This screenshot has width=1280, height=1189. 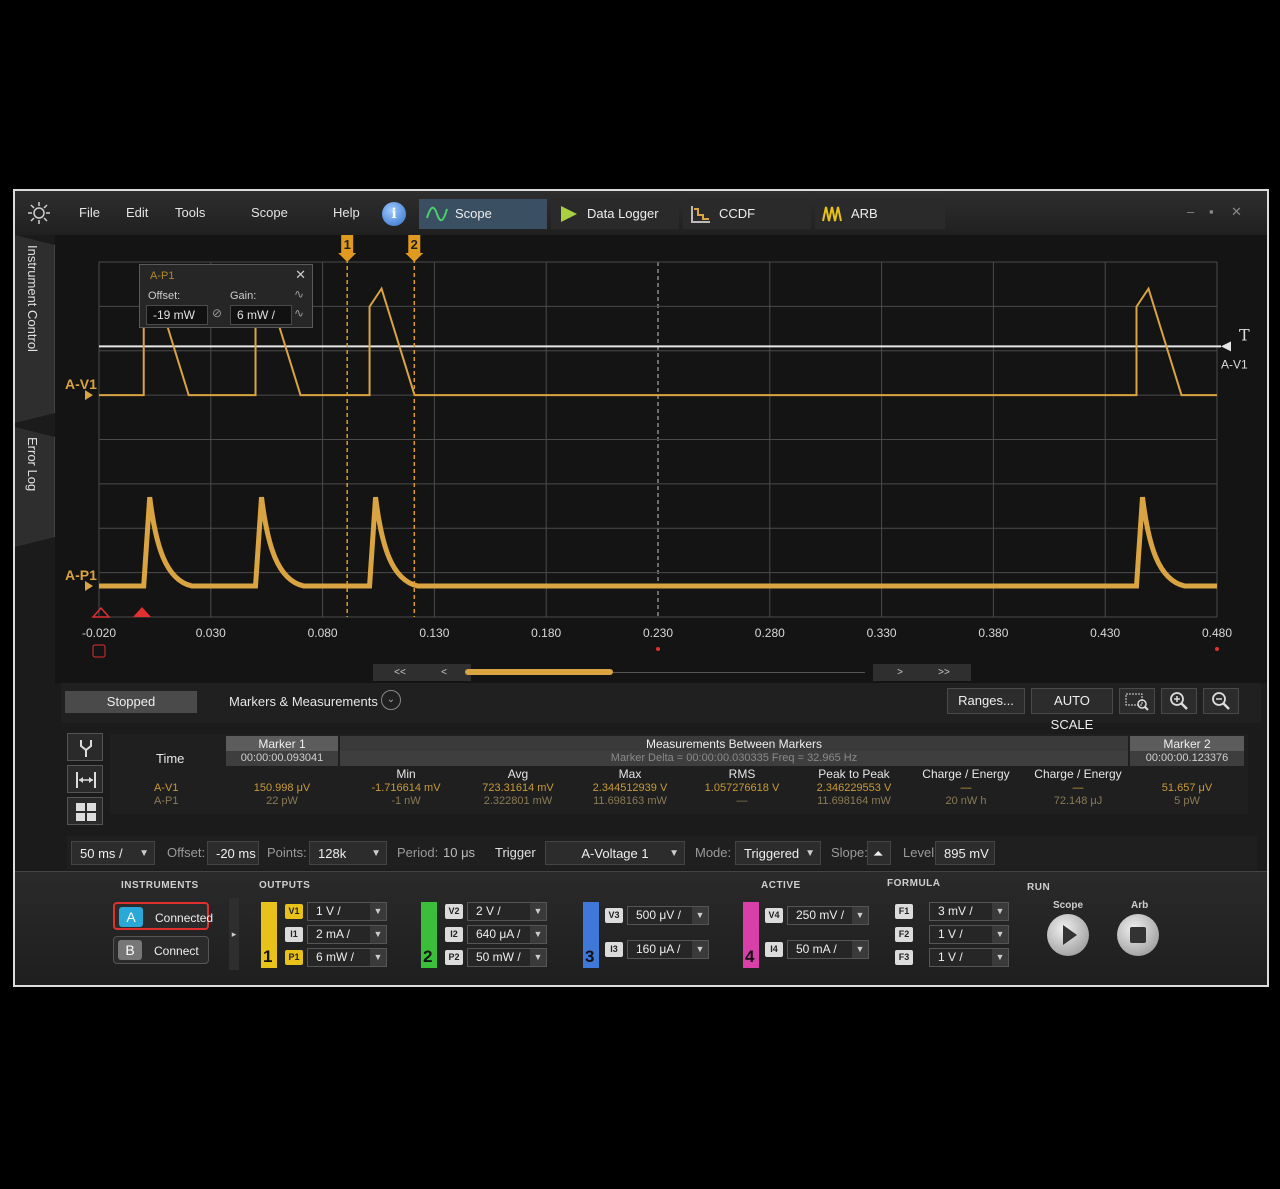 What do you see at coordinates (303, 701) in the screenshot?
I see `markers-measurements-title: Markers & Measurements` at bounding box center [303, 701].